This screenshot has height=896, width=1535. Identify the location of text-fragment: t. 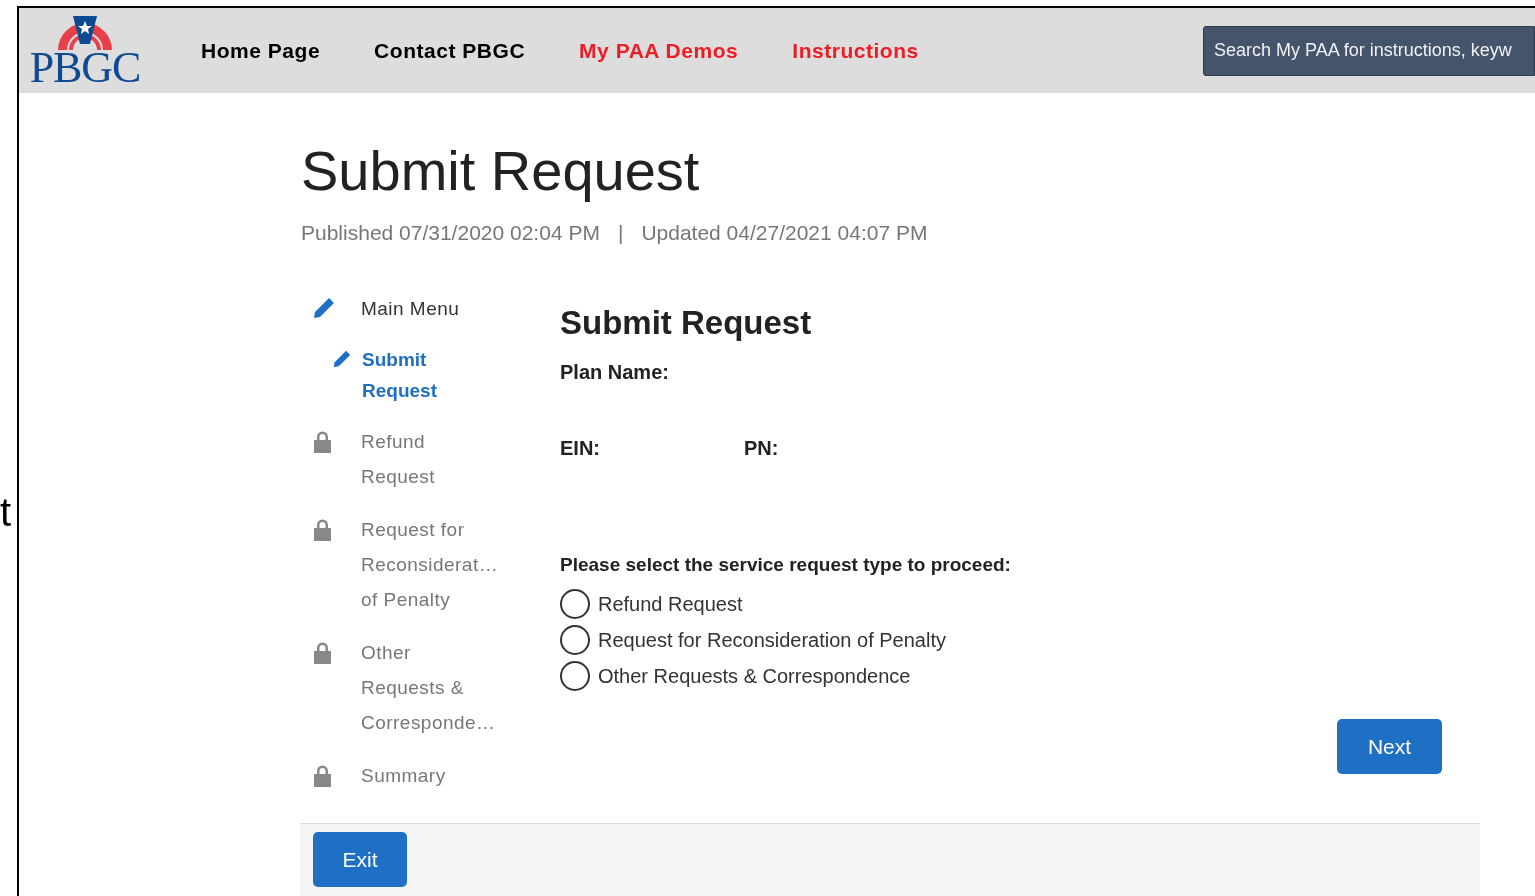
(6, 512).